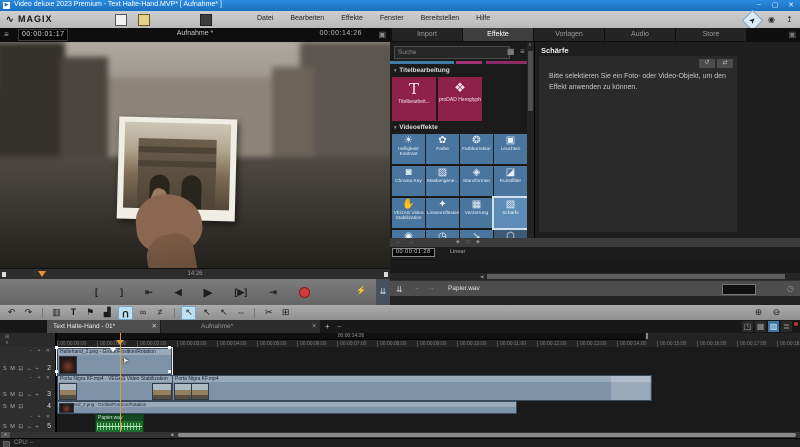  I want to click on section-title-fx: ▼ Titelbearbeitung, so click(421, 70).